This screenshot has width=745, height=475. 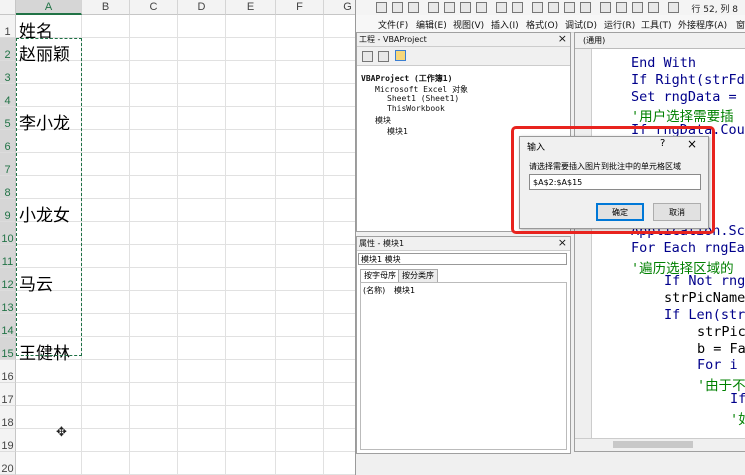 I want to click on menu-item-7: 工具(T), so click(x=656, y=24).